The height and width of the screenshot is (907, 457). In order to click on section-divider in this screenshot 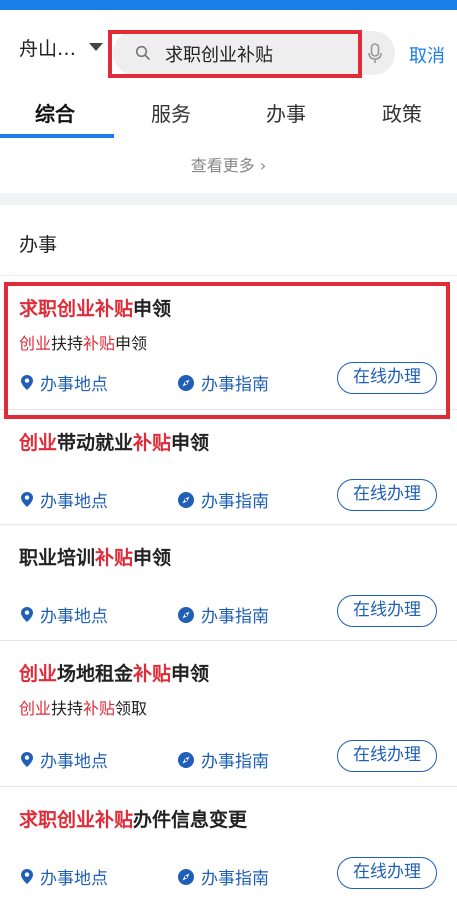, I will do `click(228, 199)`.